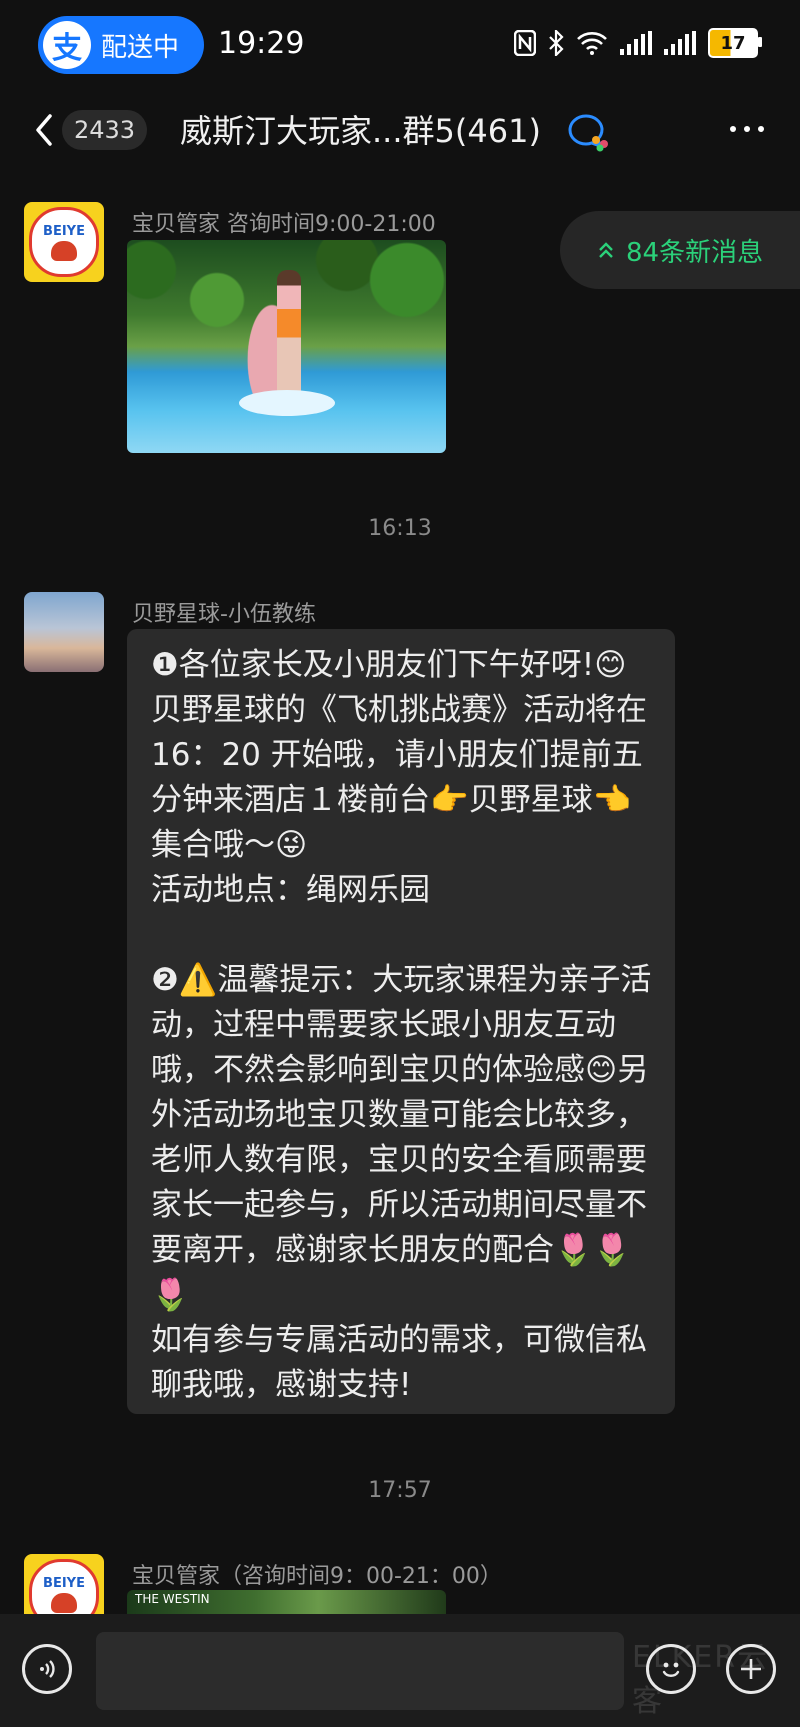 The height and width of the screenshot is (1727, 800). I want to click on alipay-delivery-pill: 支 配送中, so click(121, 45).